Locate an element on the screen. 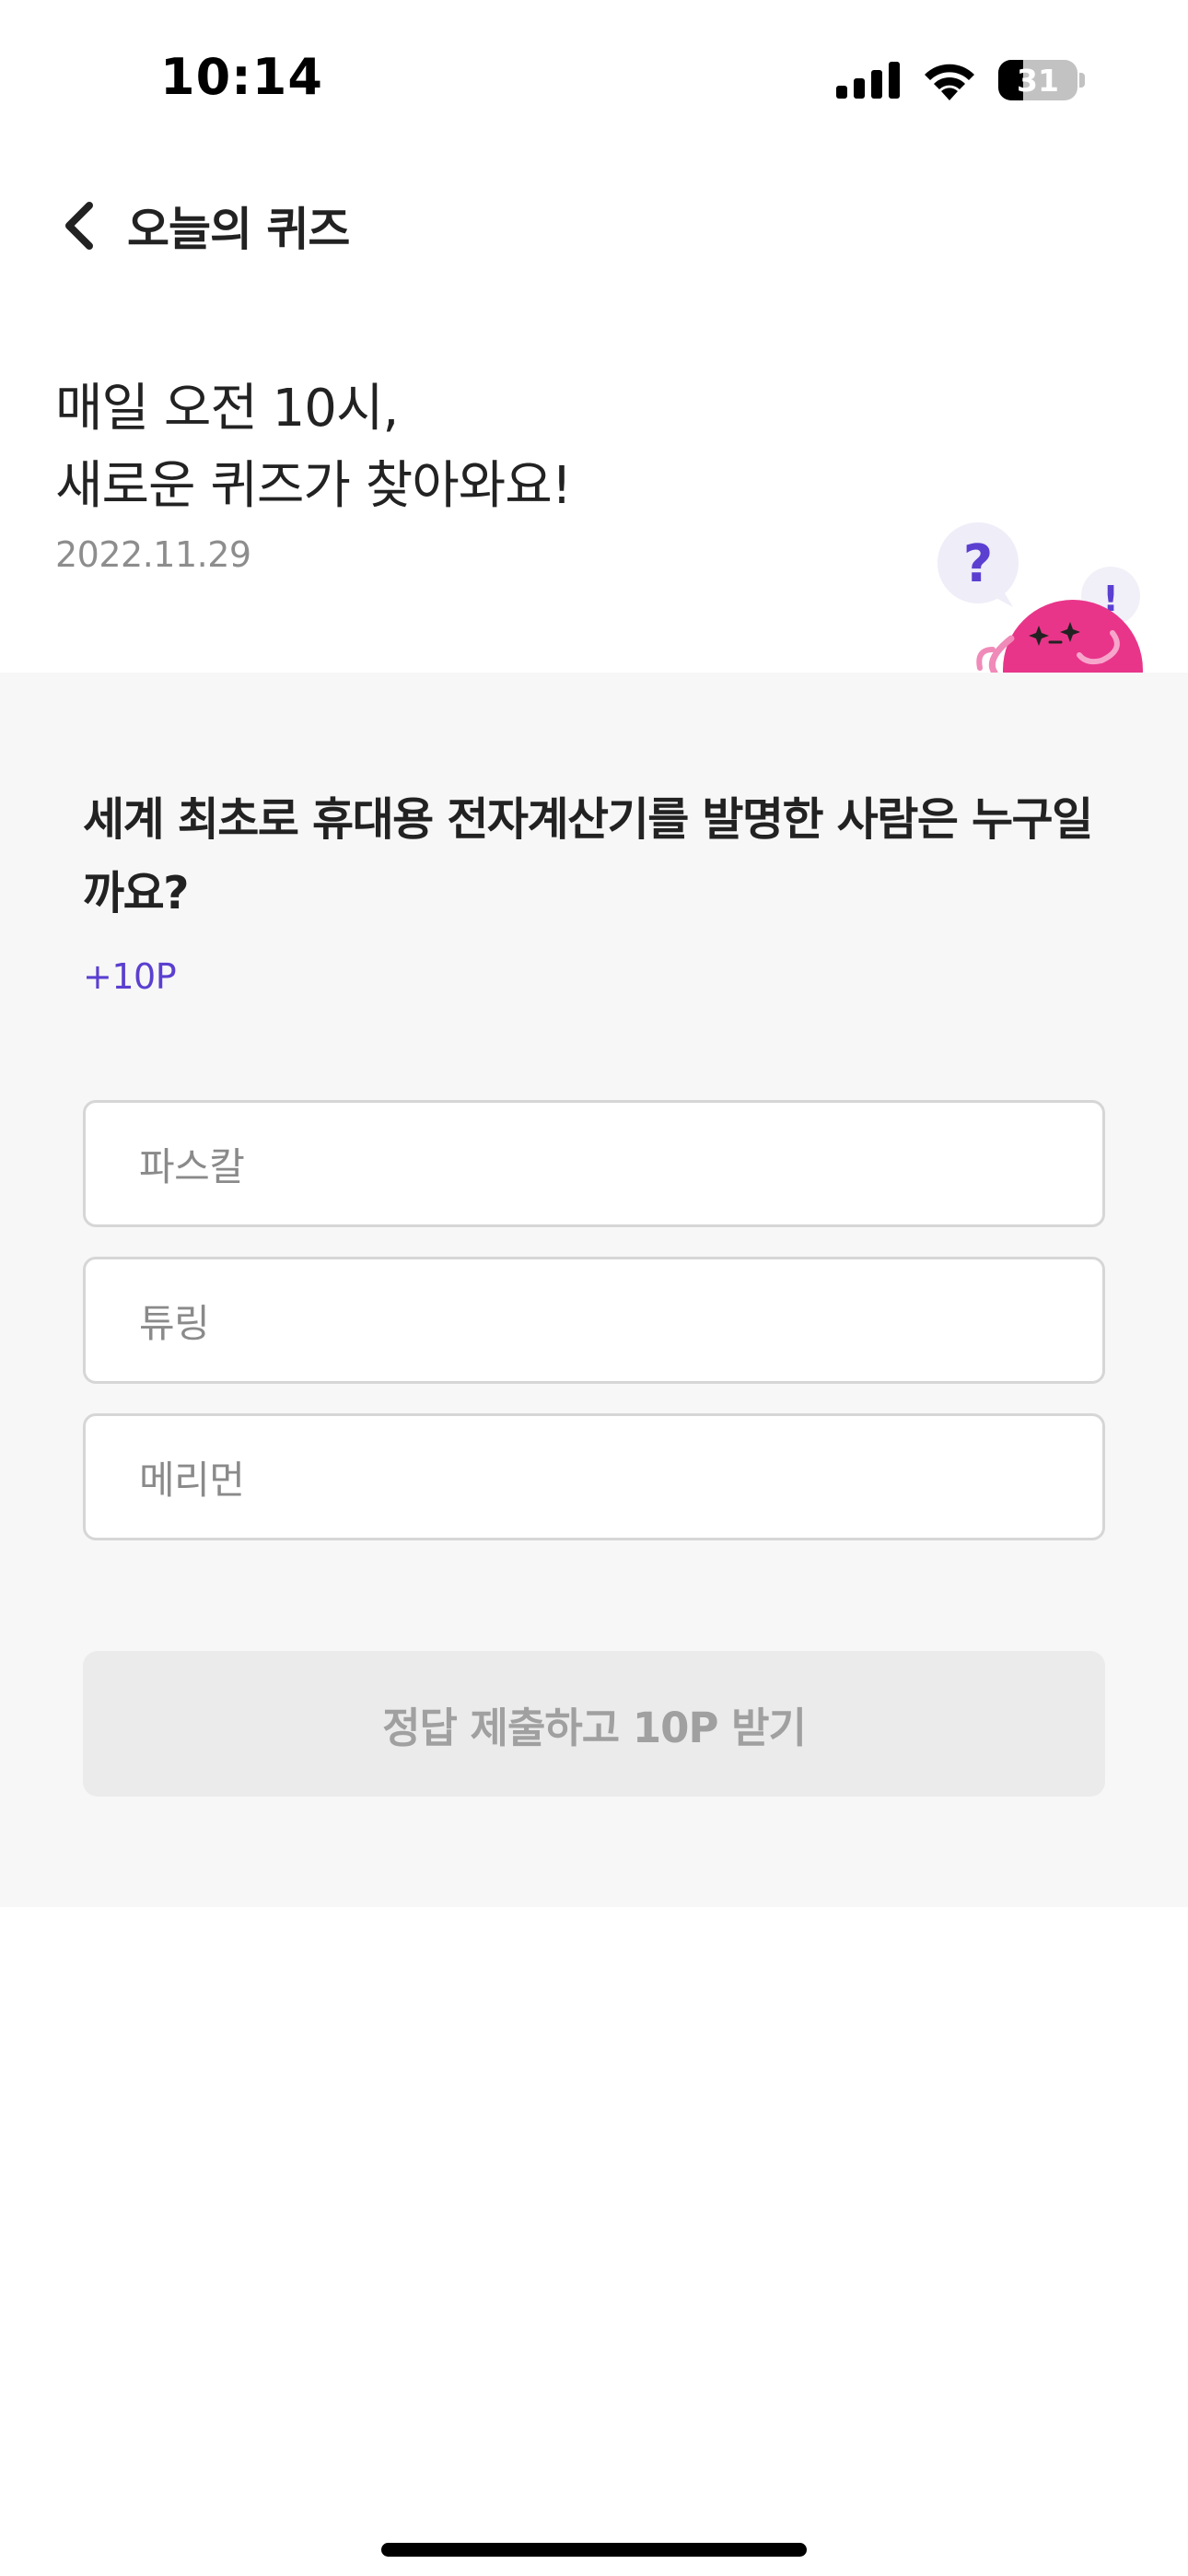  headline-line-2: 새로운 퀴즈가 찾아와요! is located at coordinates (313, 486).